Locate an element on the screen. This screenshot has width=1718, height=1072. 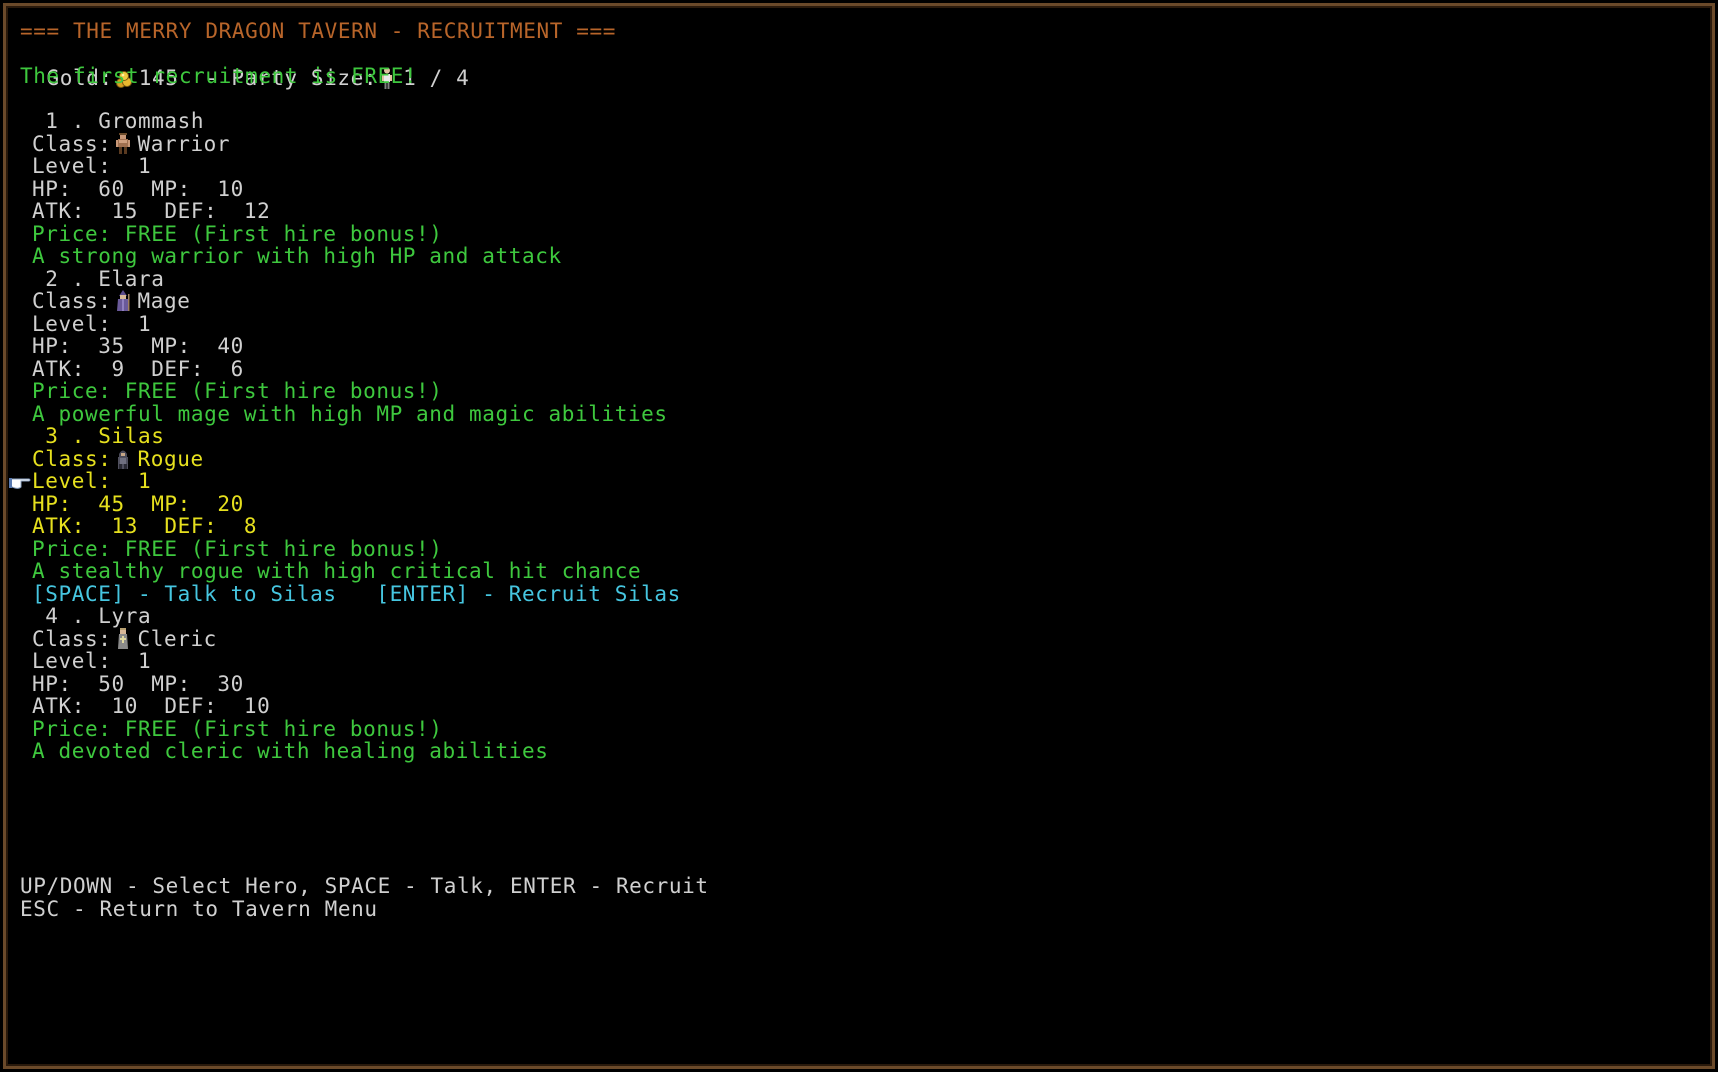
cleric-sprite-icon is located at coordinates (123, 639).